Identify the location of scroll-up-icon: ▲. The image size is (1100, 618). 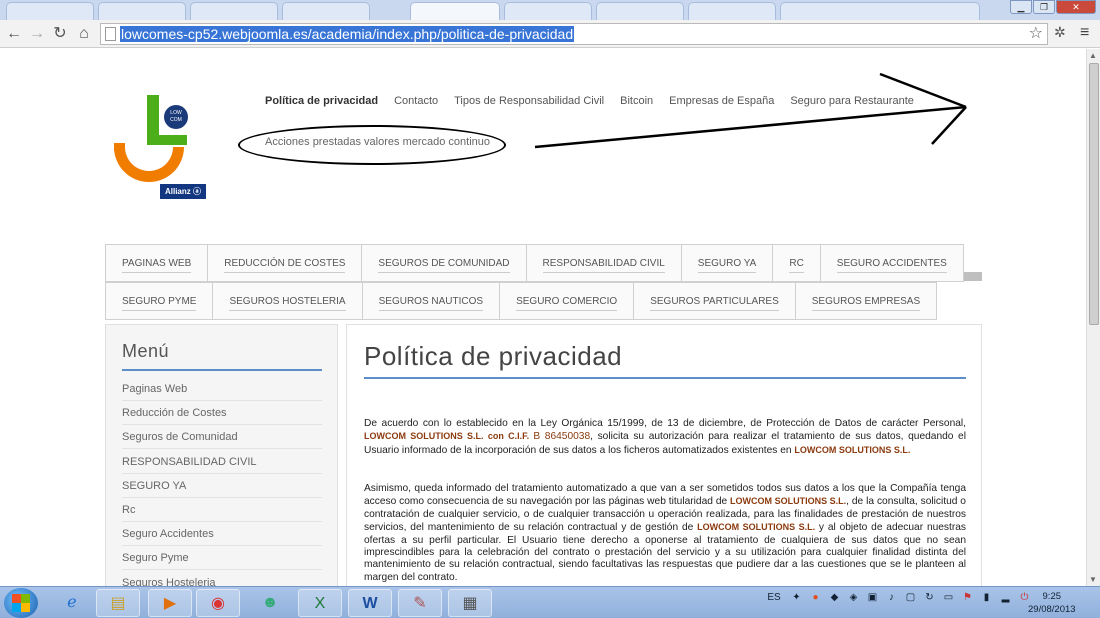
(1093, 55).